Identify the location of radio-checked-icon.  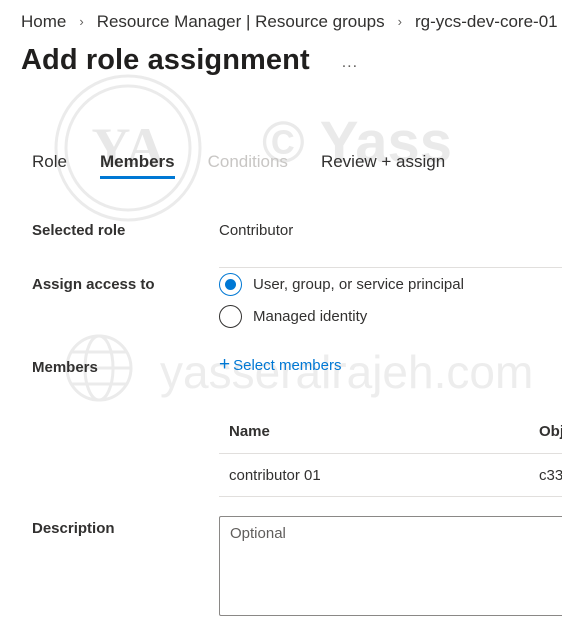
(230, 284).